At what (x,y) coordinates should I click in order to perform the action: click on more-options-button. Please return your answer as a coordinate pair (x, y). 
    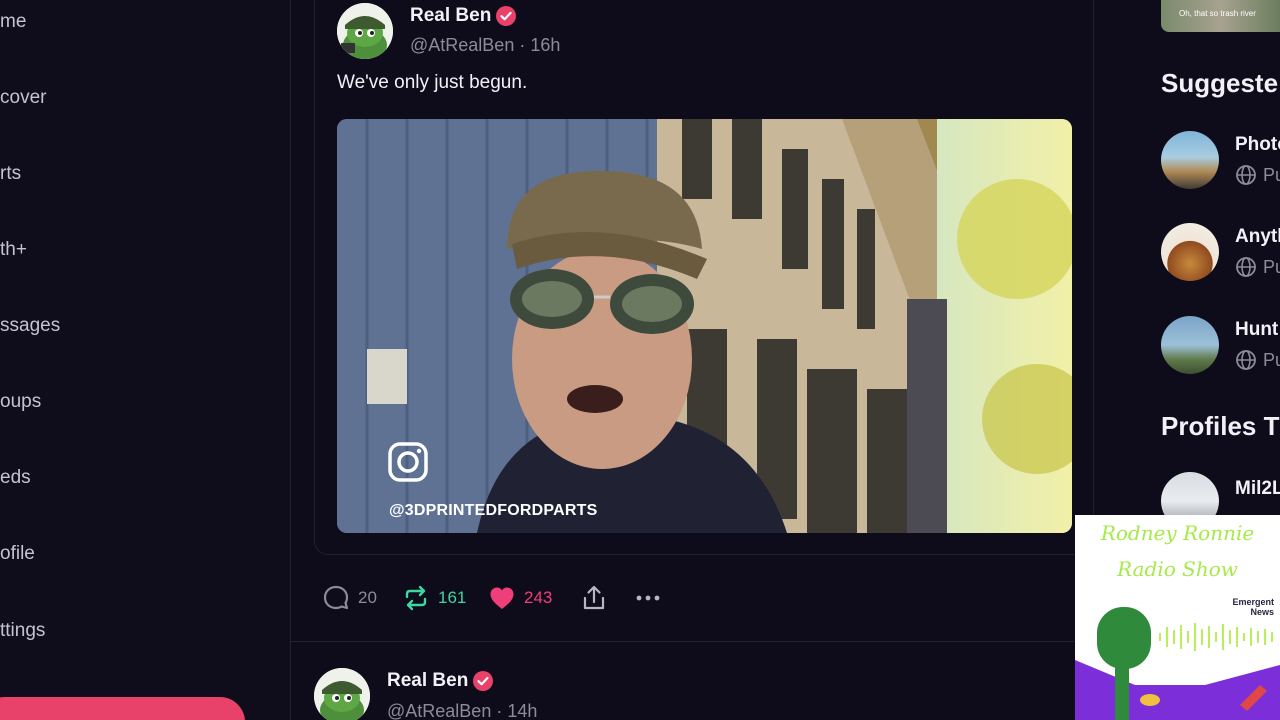
    Looking at the image, I should click on (648, 598).